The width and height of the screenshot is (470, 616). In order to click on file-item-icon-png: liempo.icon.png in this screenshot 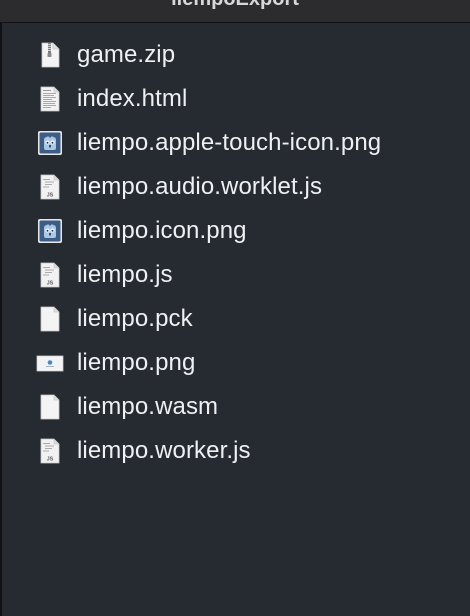, I will do `click(235, 231)`.